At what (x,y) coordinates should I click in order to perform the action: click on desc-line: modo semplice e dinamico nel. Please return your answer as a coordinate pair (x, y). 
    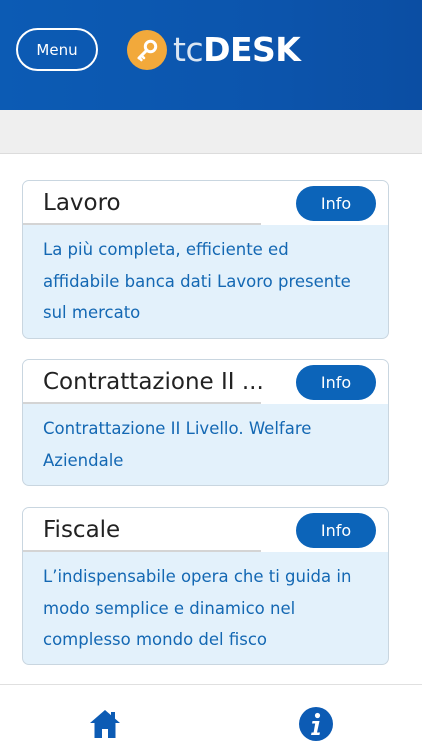
    Looking at the image, I should click on (169, 608).